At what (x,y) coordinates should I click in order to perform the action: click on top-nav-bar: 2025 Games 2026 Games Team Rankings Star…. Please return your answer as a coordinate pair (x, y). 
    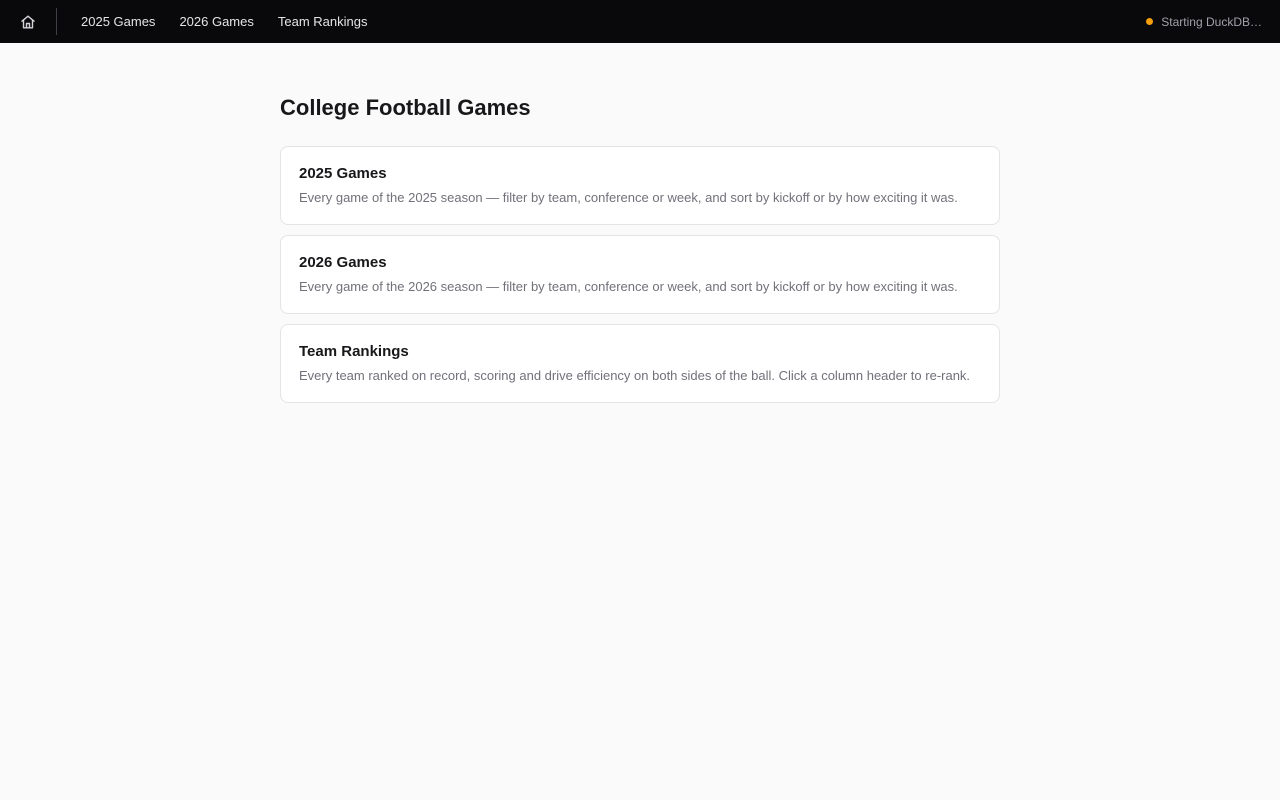
    Looking at the image, I should click on (640, 21).